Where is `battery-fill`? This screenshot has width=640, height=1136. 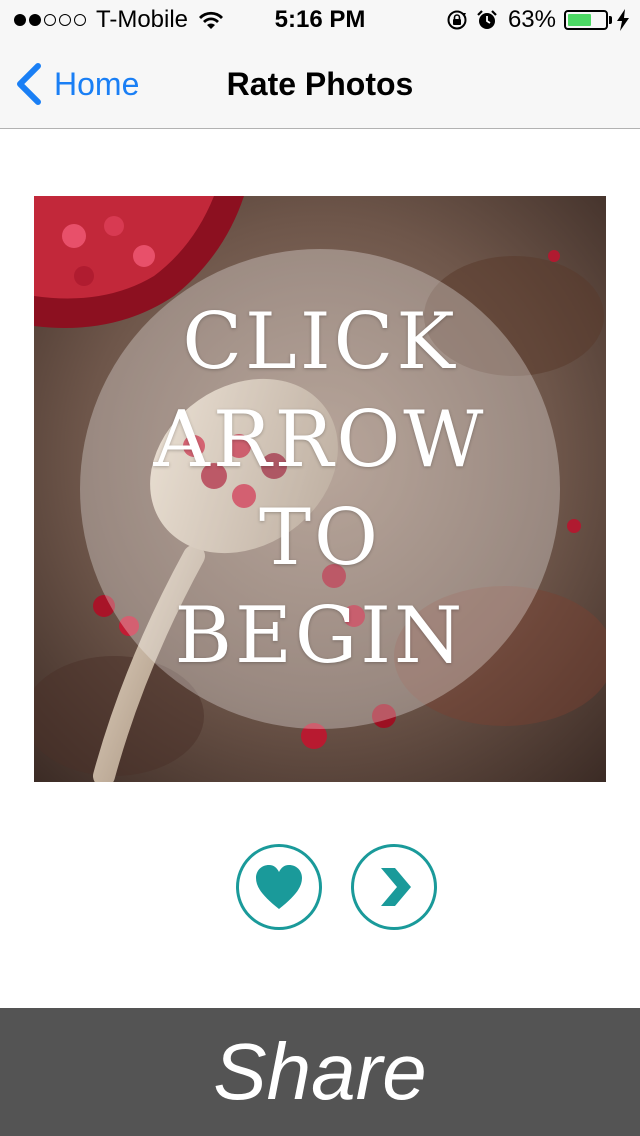 battery-fill is located at coordinates (579, 20).